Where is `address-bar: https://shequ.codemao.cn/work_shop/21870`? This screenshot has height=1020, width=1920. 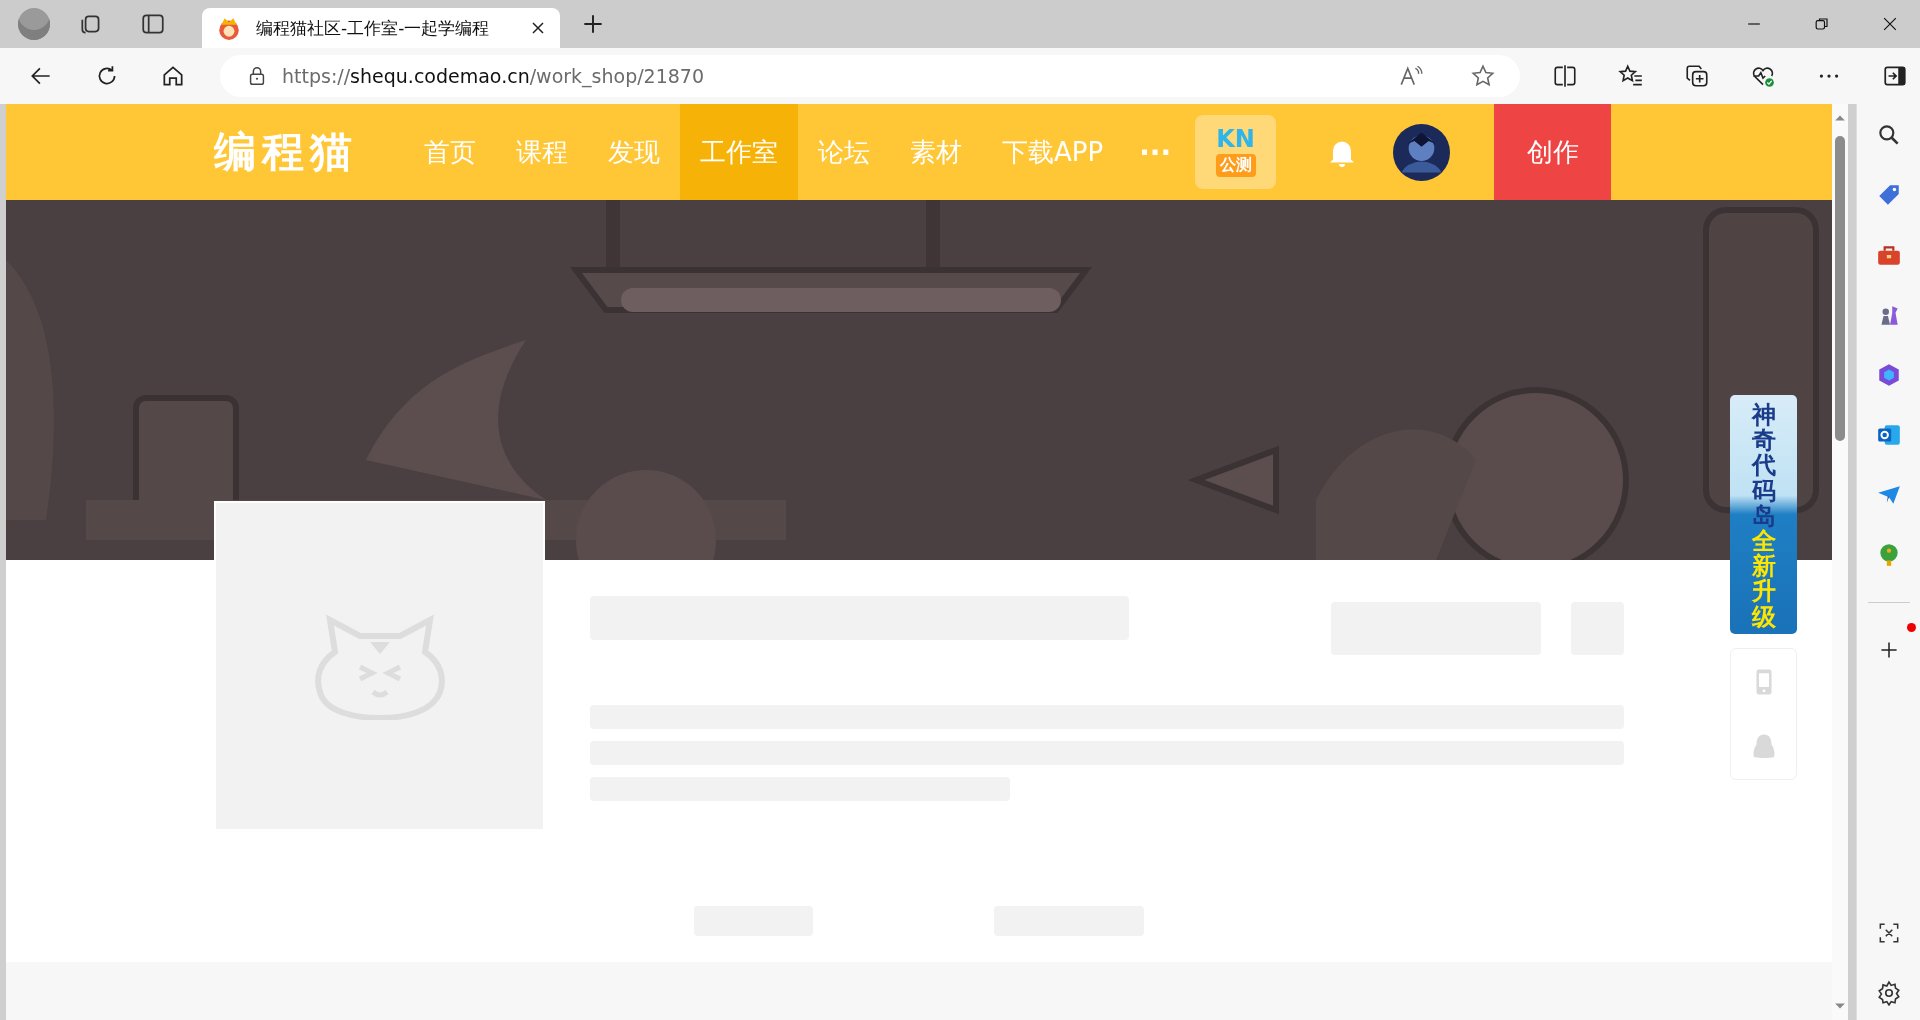
address-bar: https://shequ.codemao.cn/work_shop/21870 is located at coordinates (870, 76).